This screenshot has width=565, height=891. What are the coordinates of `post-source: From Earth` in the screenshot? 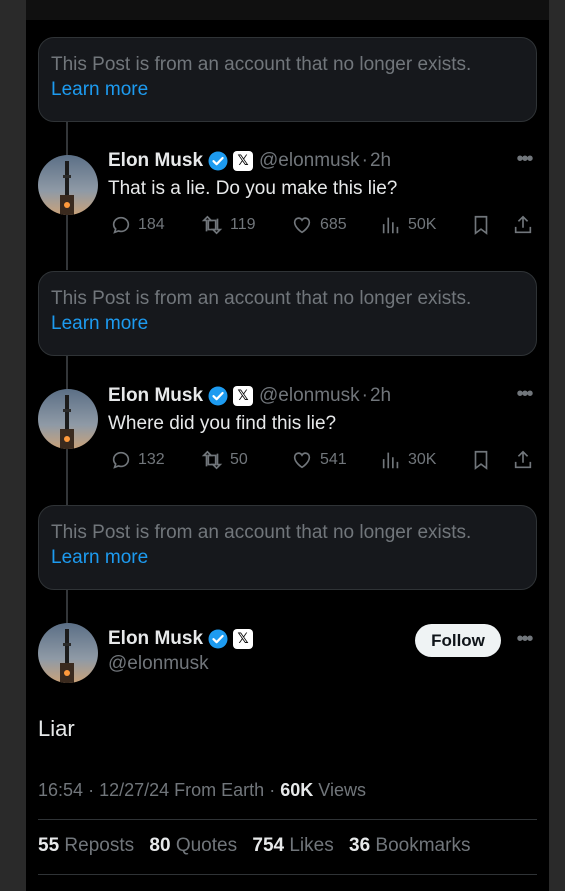 It's located at (219, 790).